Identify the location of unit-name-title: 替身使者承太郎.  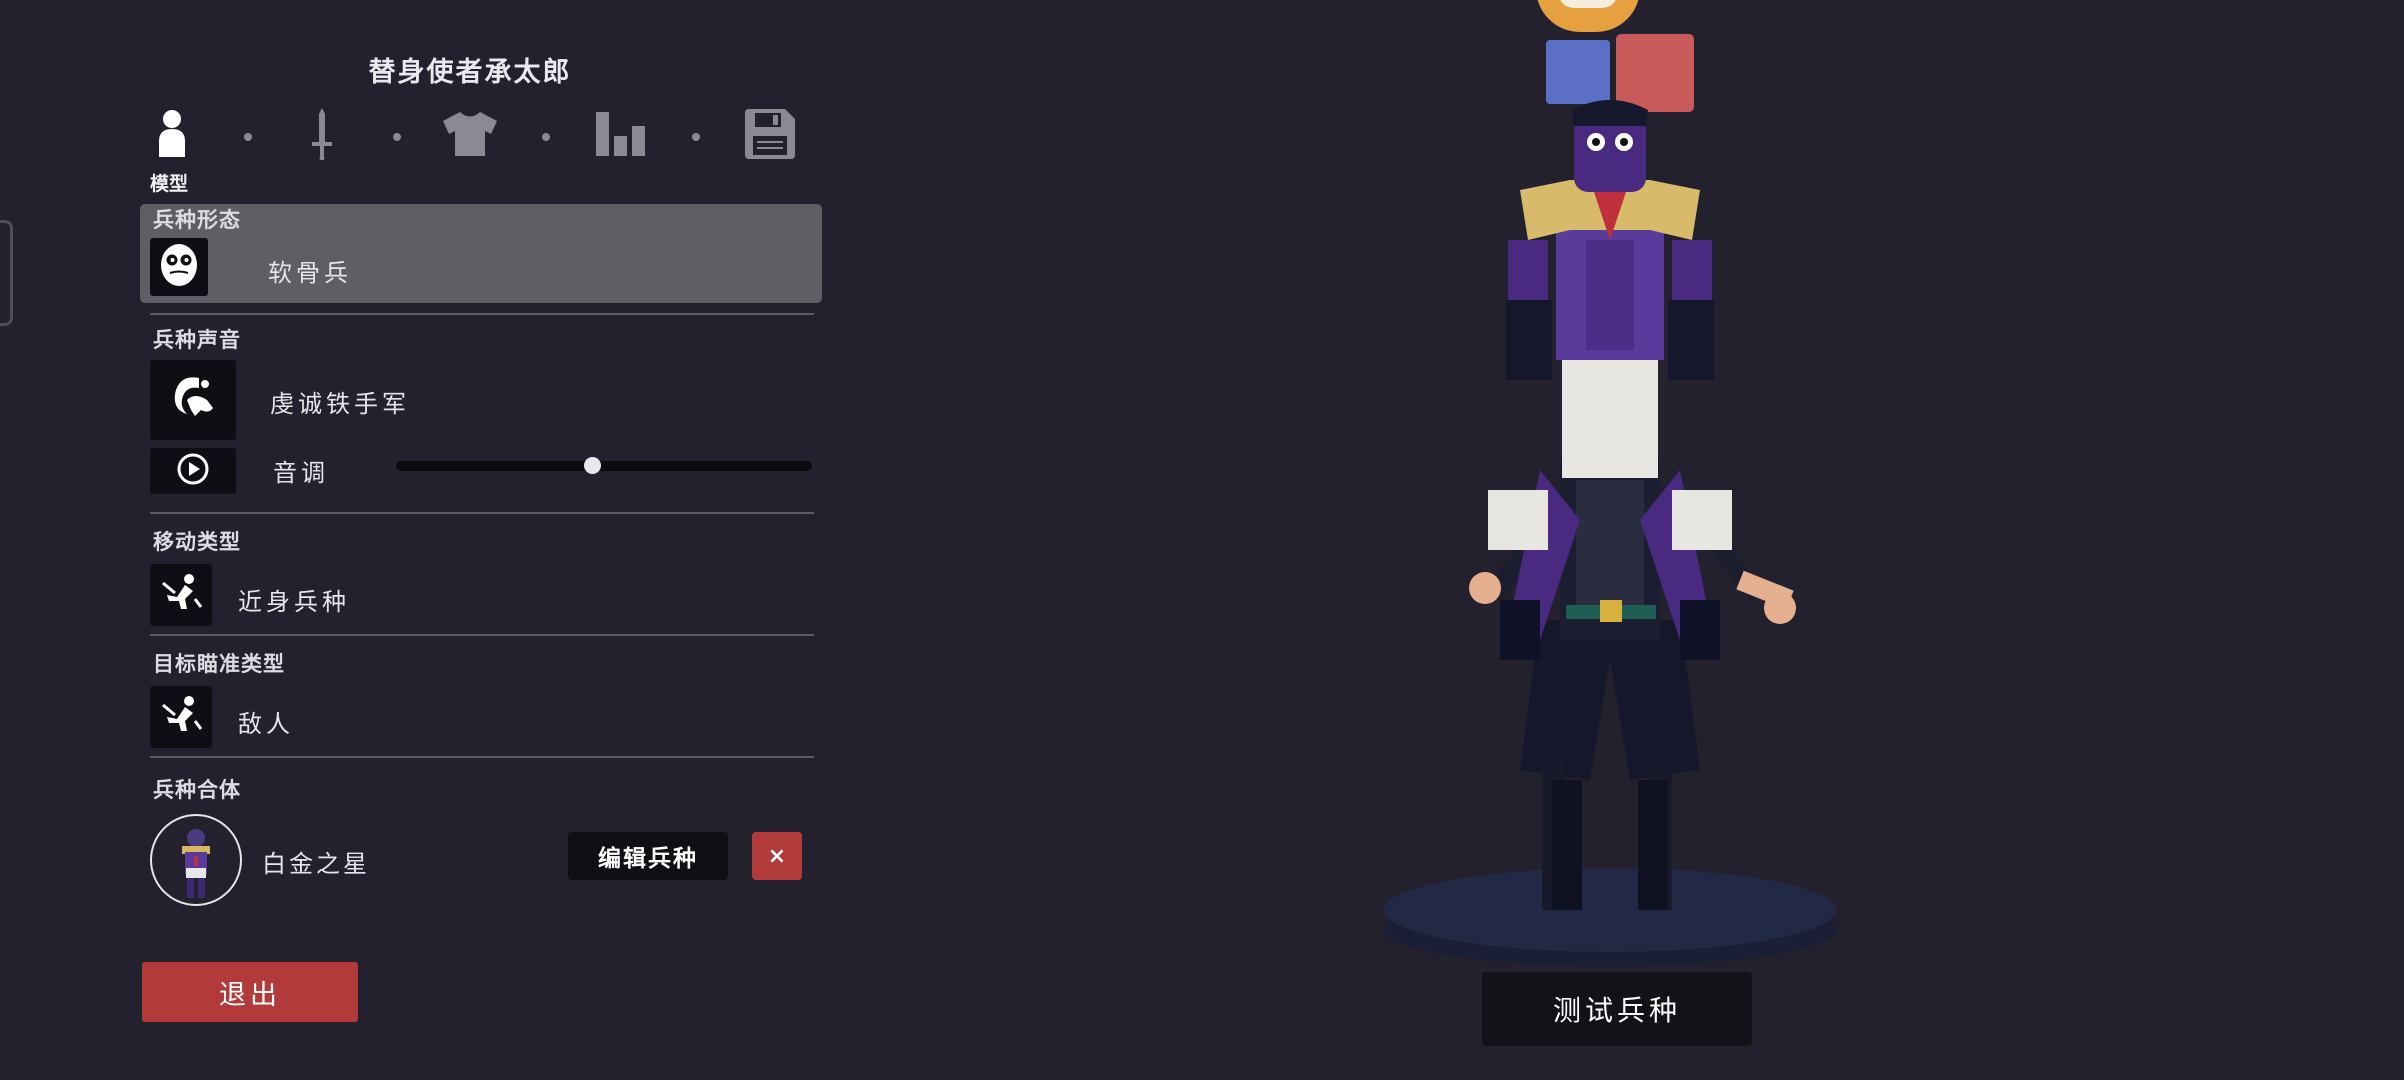
(470, 72).